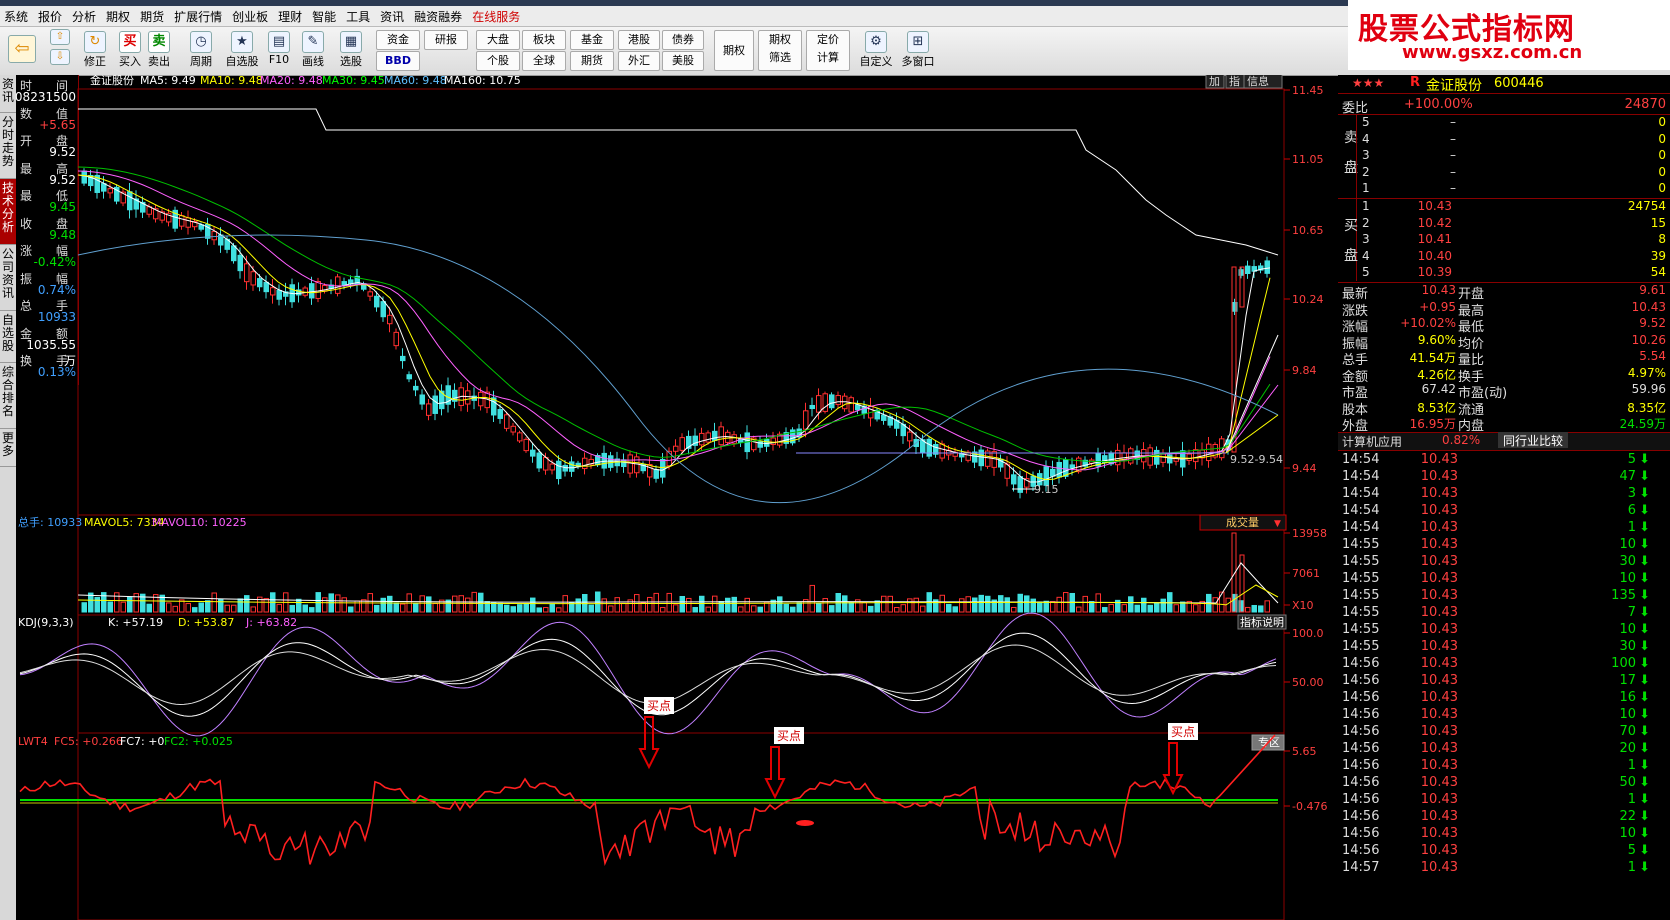 Image resolution: width=1670 pixels, height=920 pixels. Describe the element at coordinates (734, 50) in the screenshot. I see `options-button: 期权` at that location.